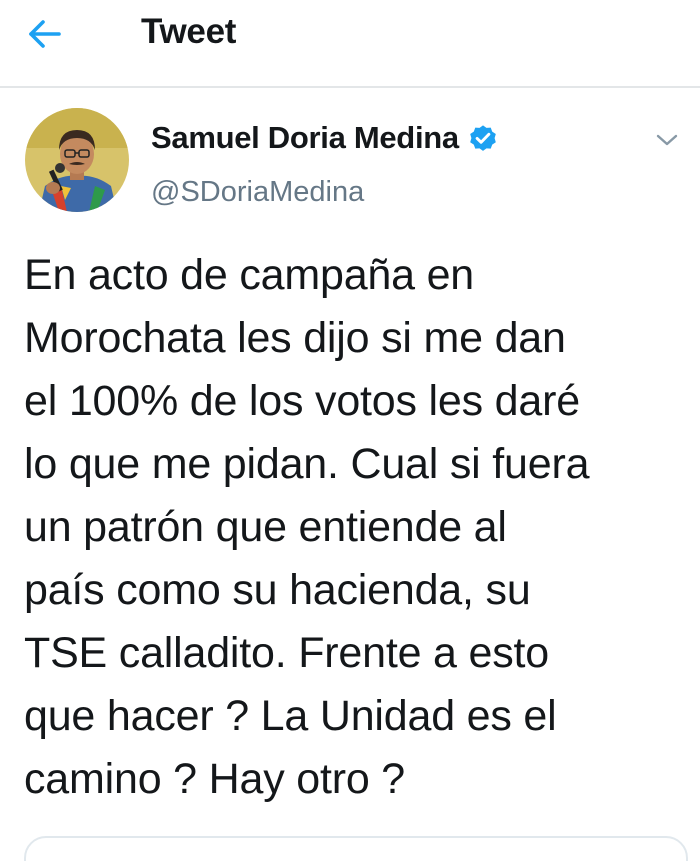 This screenshot has height=861, width=700. I want to click on verified-badge-icon, so click(483, 138).